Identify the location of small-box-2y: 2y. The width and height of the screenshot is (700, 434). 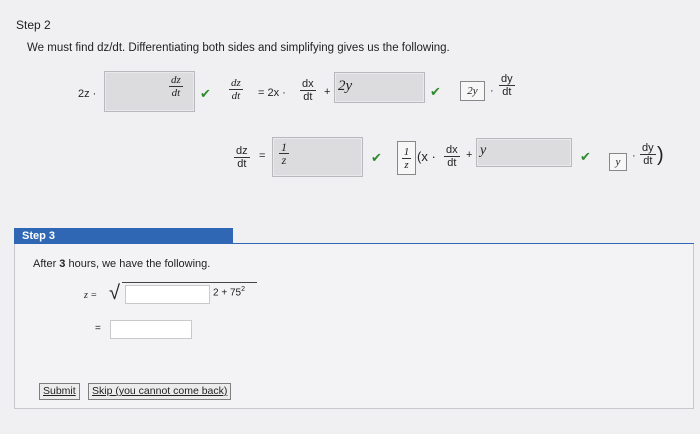
(472, 91).